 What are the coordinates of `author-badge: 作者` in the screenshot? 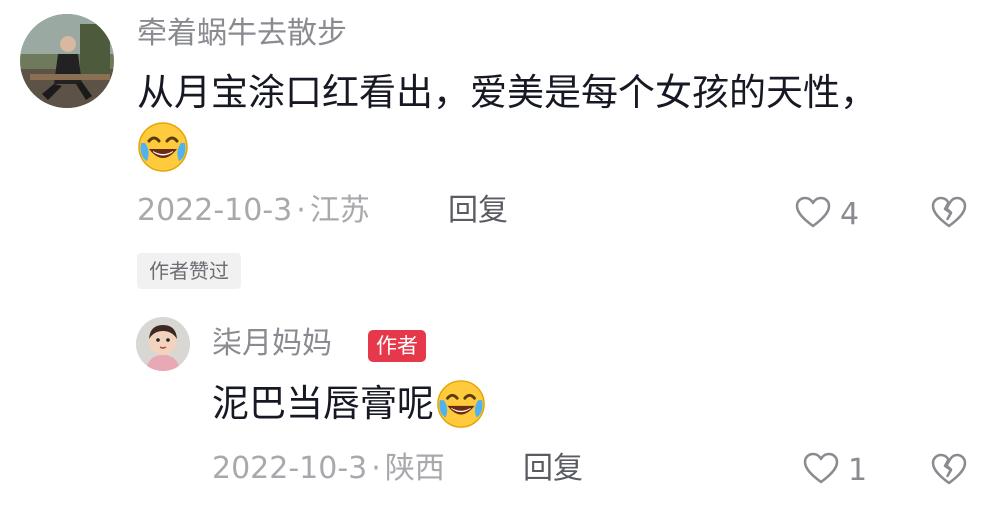 It's located at (397, 346).